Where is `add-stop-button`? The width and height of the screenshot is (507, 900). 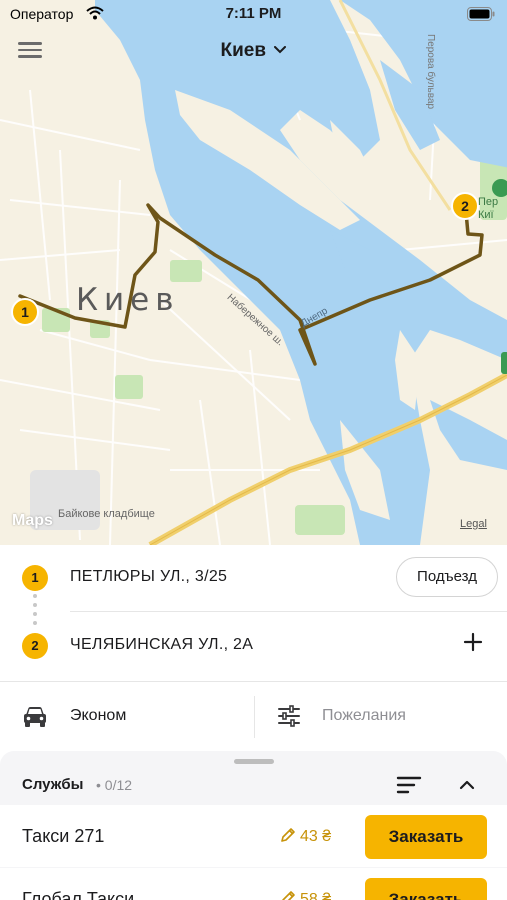
add-stop-button is located at coordinates (473, 642).